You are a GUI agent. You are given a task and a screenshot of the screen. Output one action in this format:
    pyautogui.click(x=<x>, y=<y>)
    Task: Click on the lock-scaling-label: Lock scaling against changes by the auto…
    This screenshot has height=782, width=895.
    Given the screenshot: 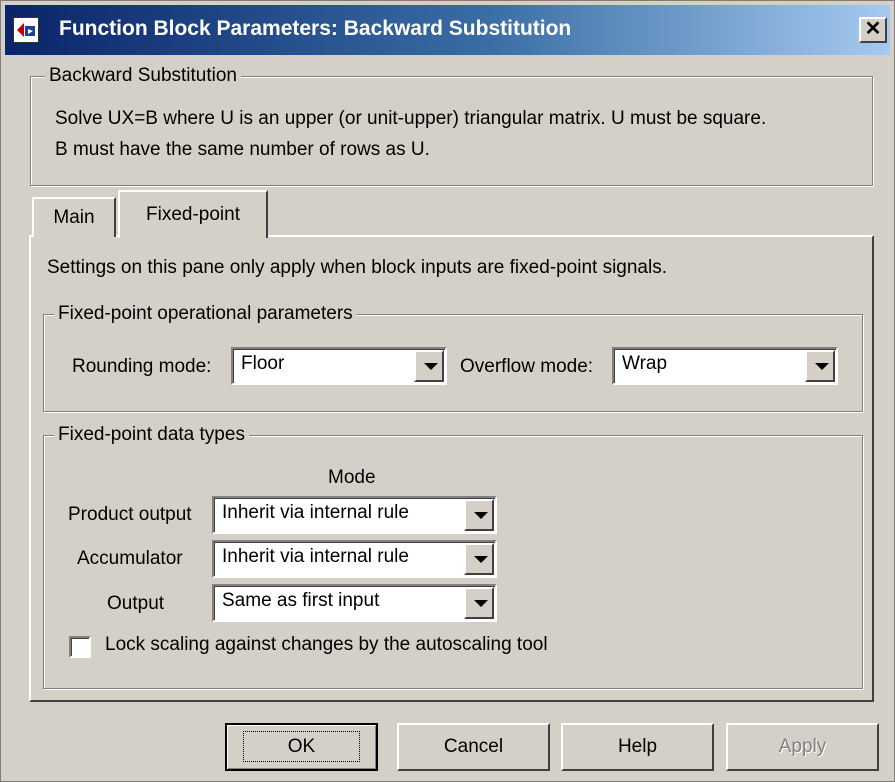 What is the action you would take?
    pyautogui.click(x=326, y=645)
    